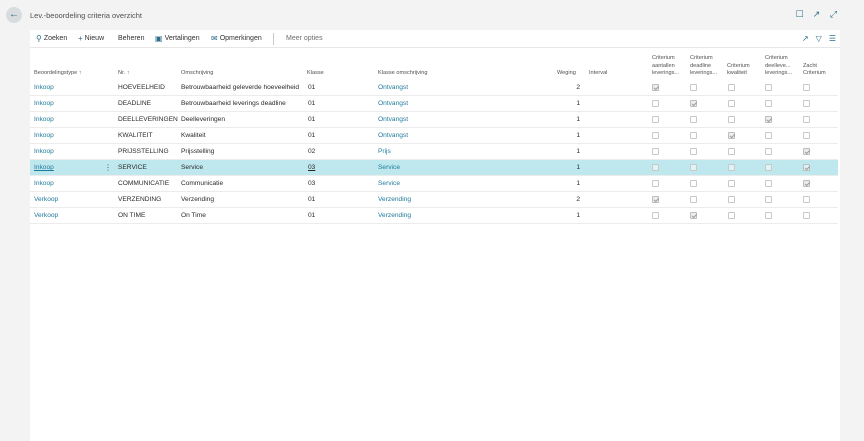 The width and height of the screenshot is (864, 441). What do you see at coordinates (434, 152) in the screenshot?
I see `table-row: Inkoop PRIJSSTELLING Prijsstelling 02 Prijs 1` at bounding box center [434, 152].